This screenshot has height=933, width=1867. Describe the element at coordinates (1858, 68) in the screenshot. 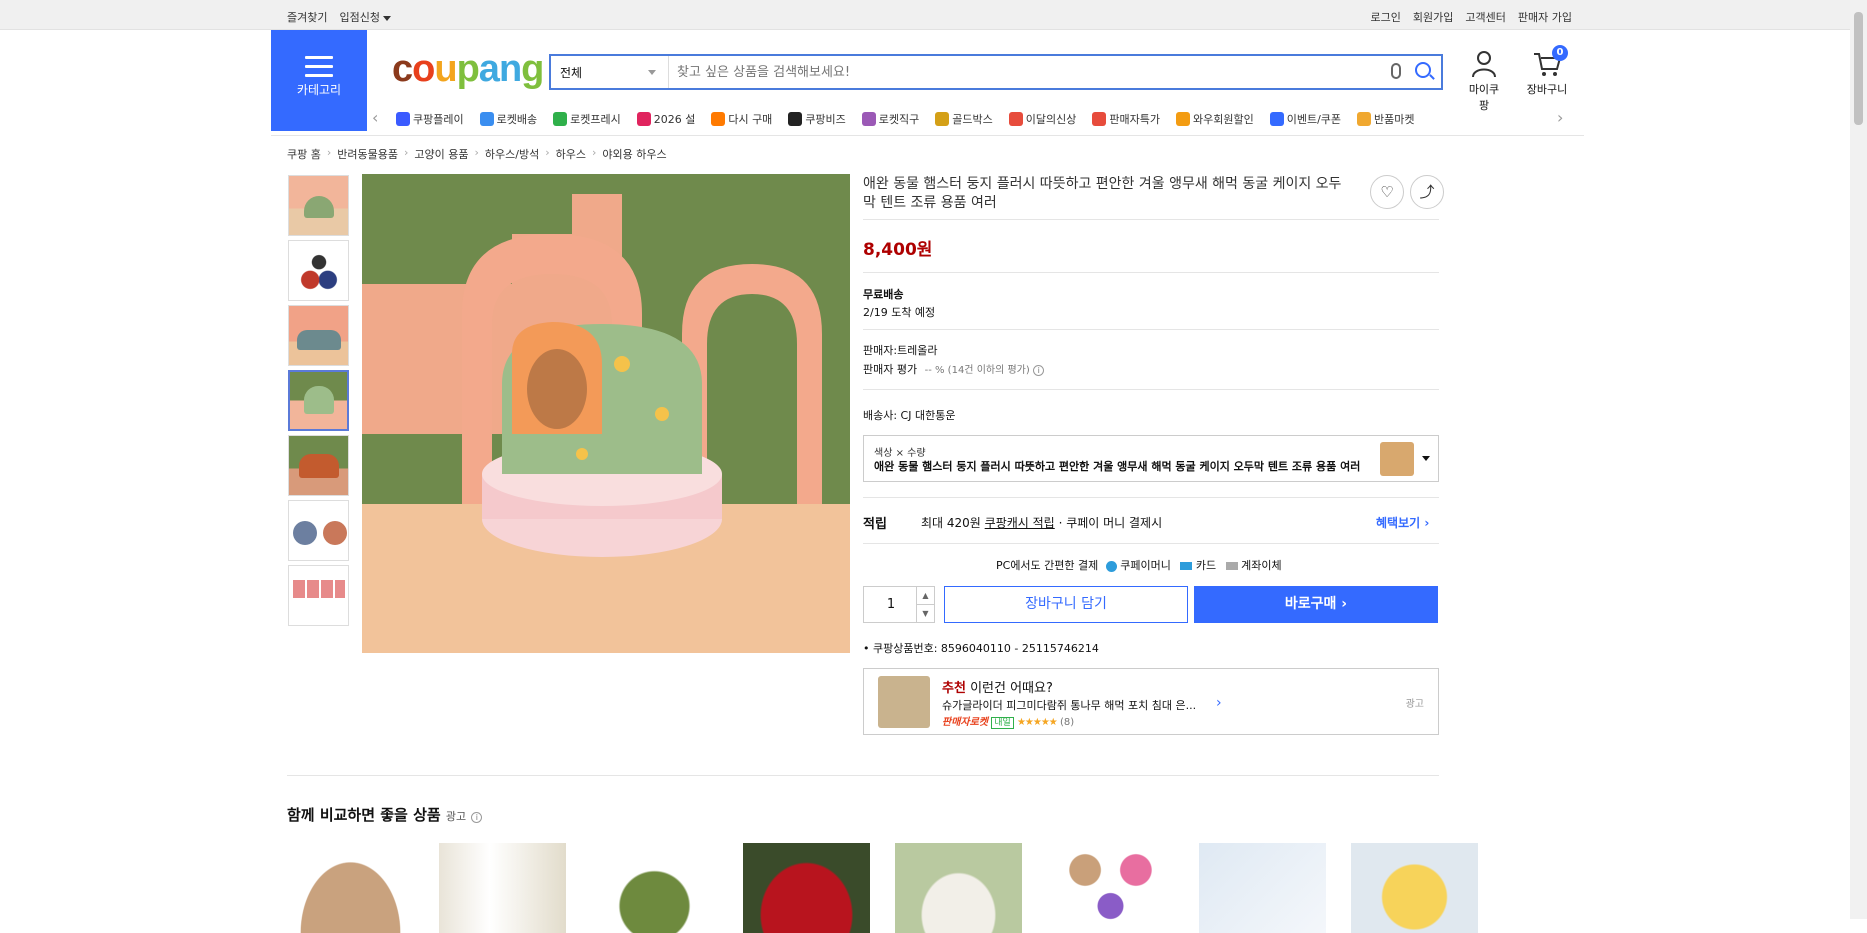

I see `scrollbar-thumb` at that location.